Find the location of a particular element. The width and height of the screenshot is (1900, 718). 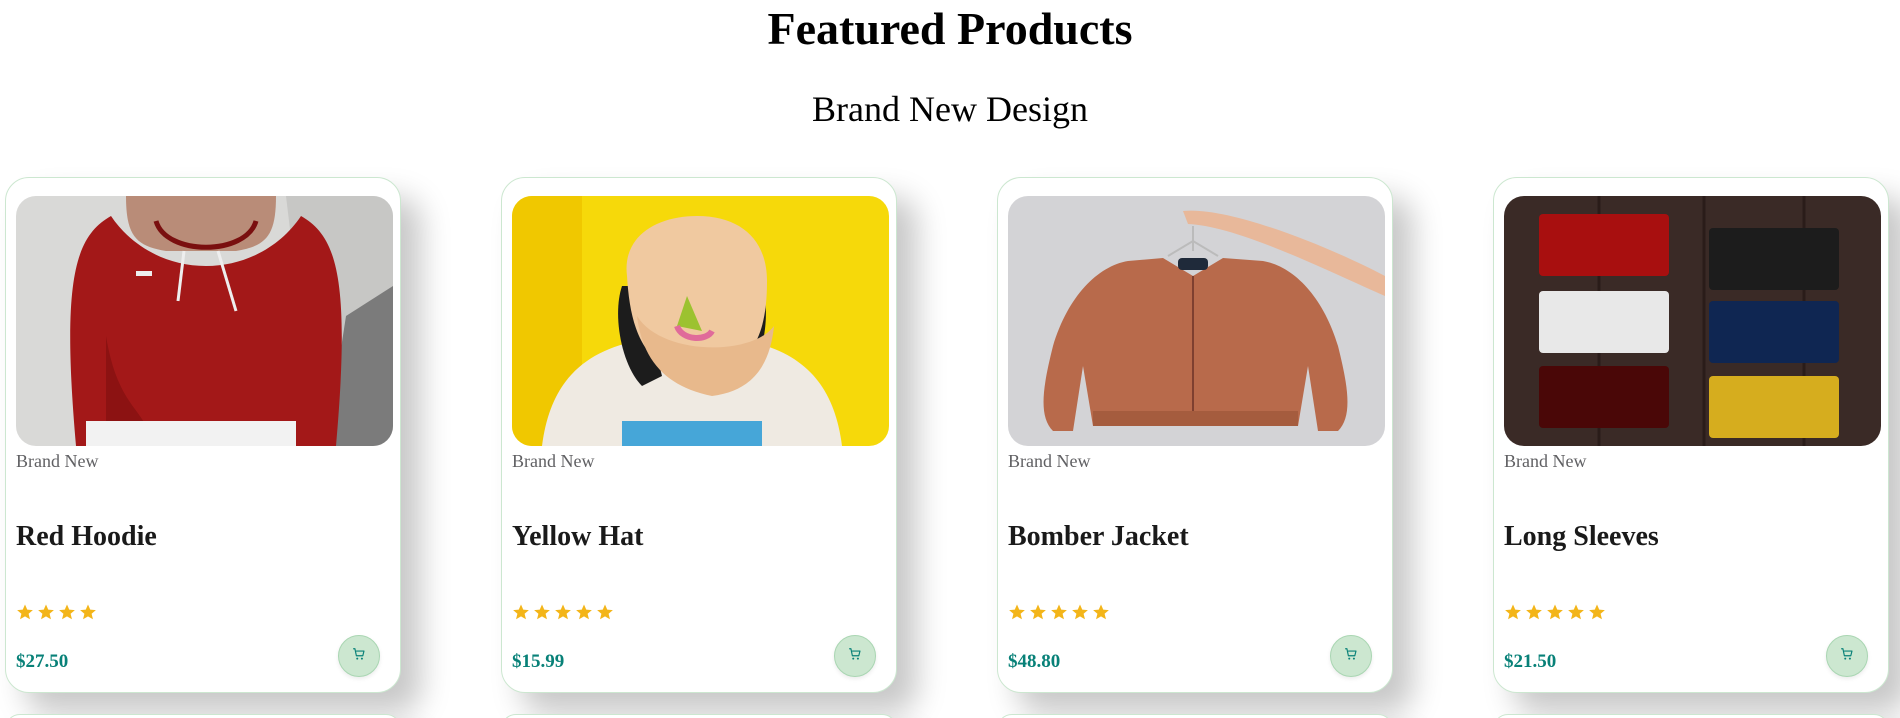

product-price: $27.50 is located at coordinates (42, 661).